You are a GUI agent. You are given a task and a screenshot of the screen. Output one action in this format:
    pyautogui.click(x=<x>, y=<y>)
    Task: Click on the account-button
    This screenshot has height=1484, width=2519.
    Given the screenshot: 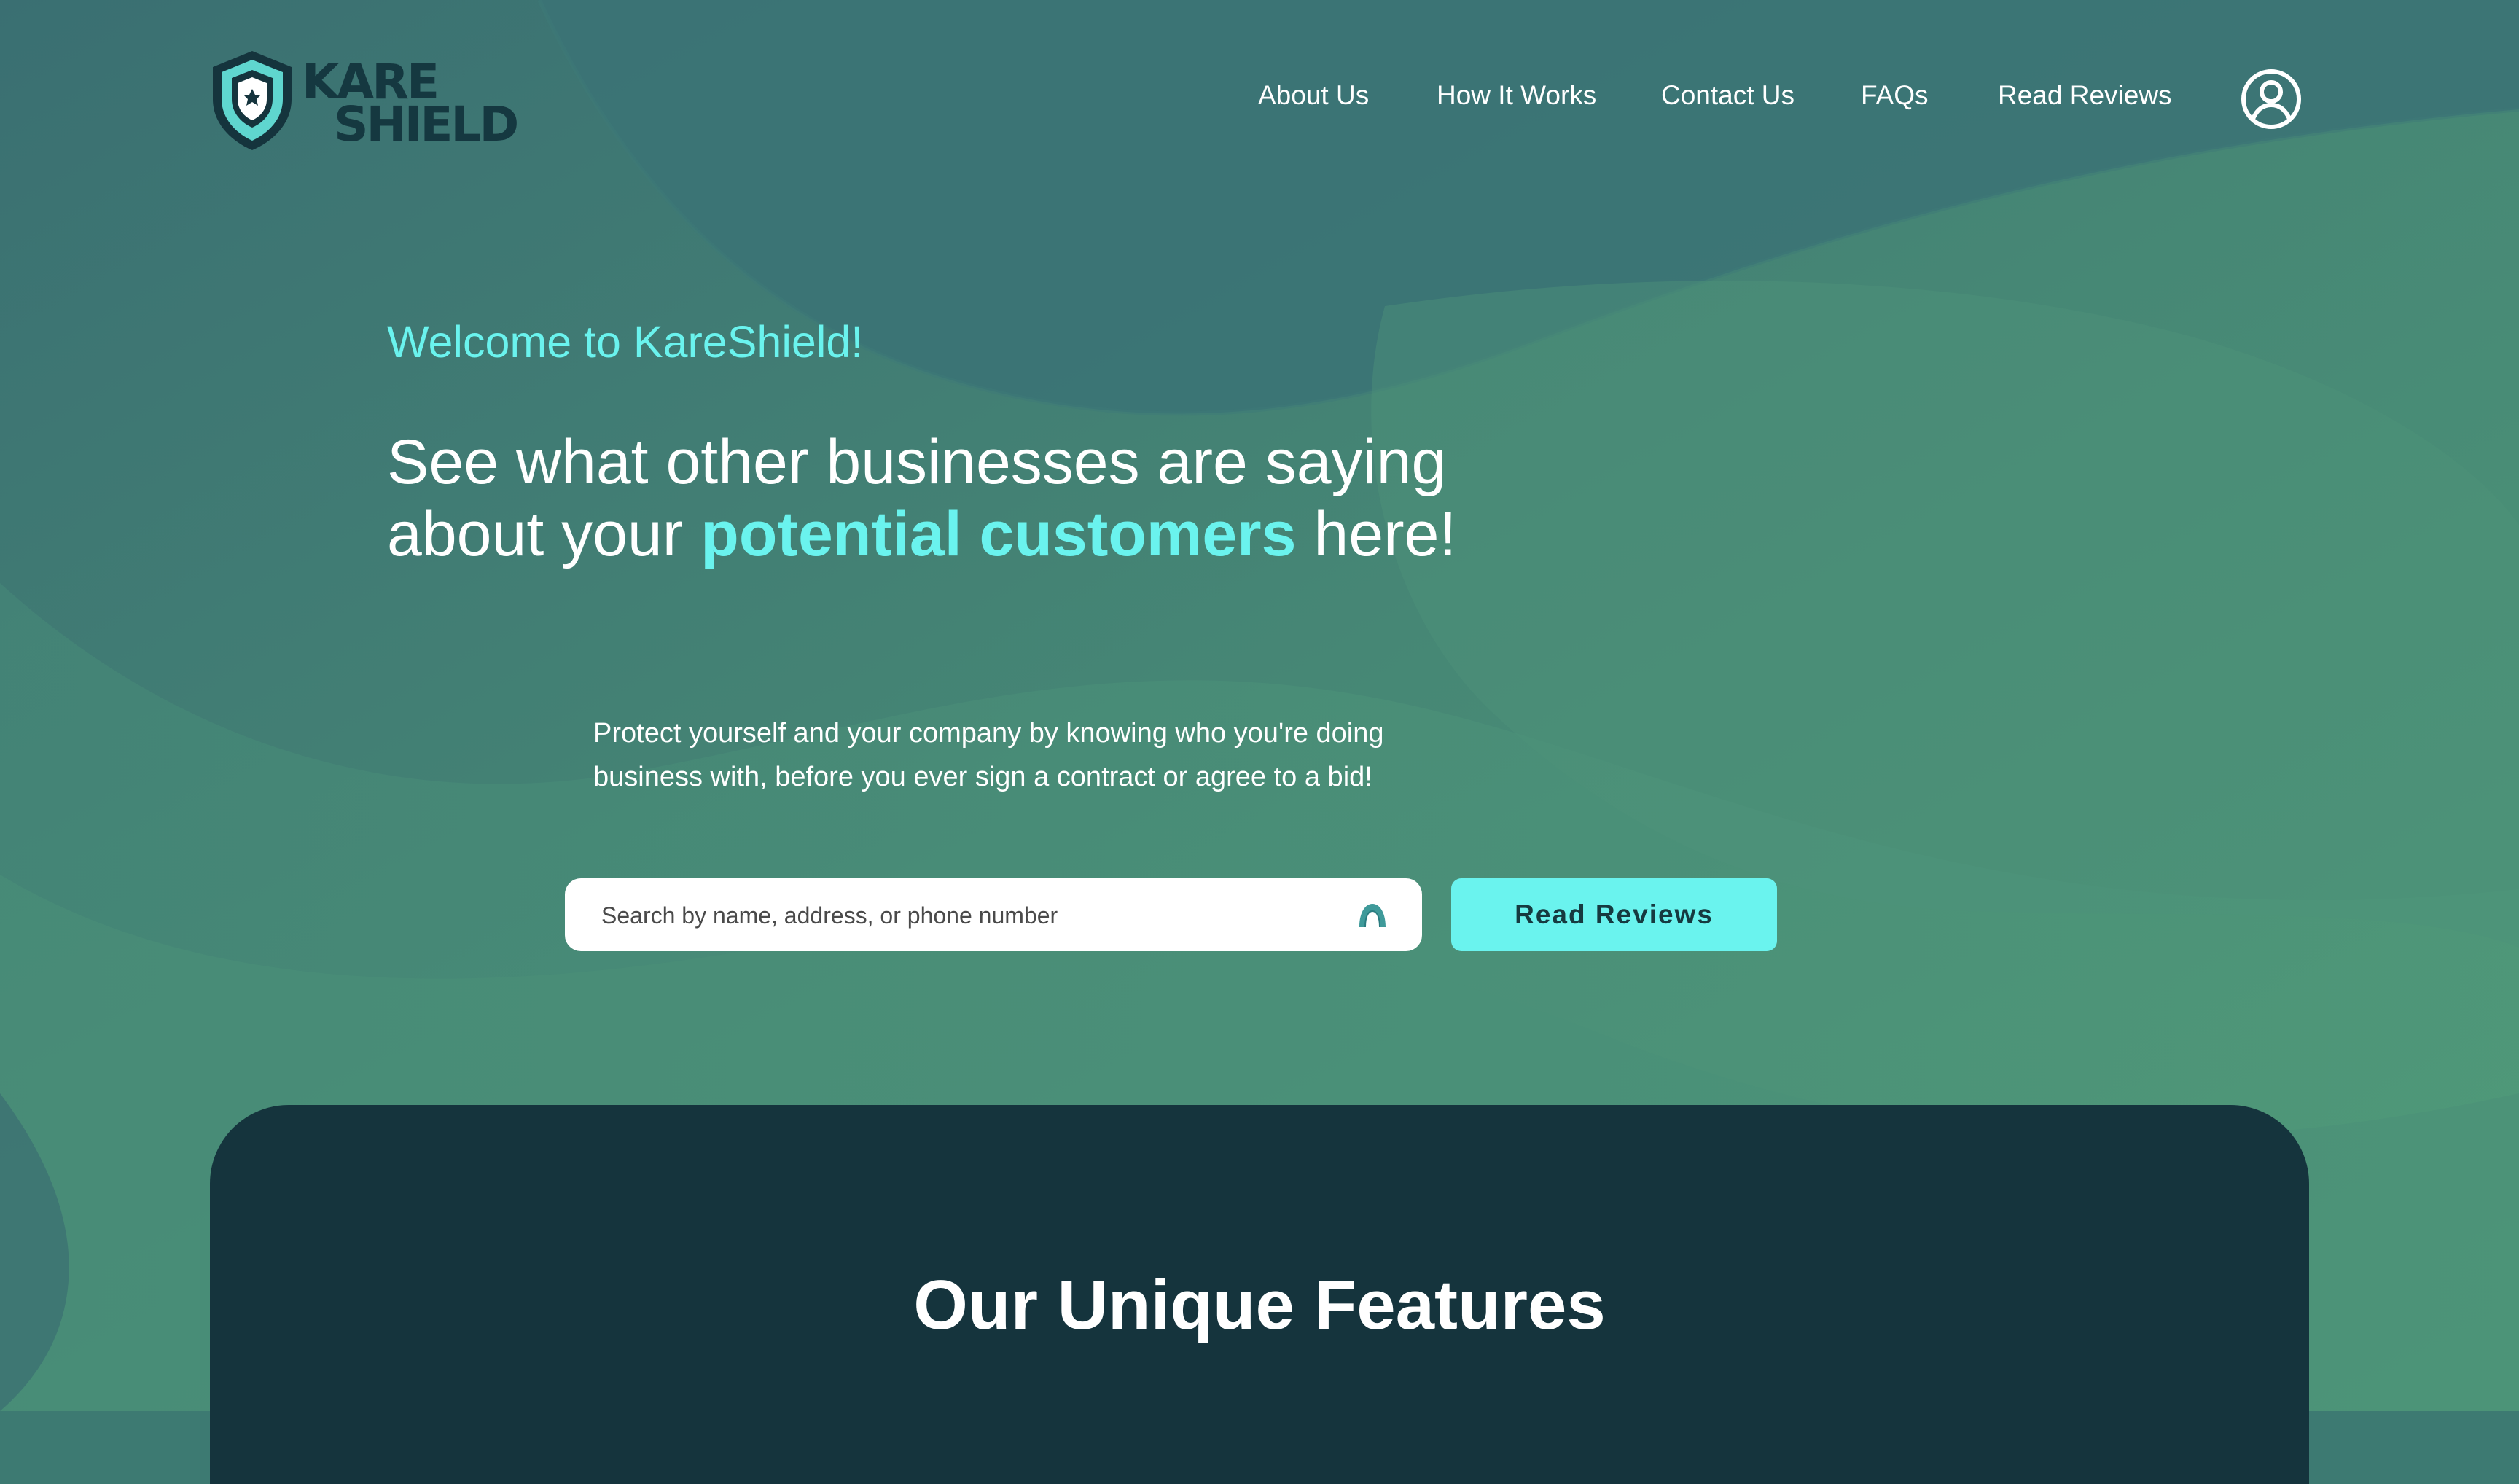 What is the action you would take?
    pyautogui.click(x=2271, y=99)
    